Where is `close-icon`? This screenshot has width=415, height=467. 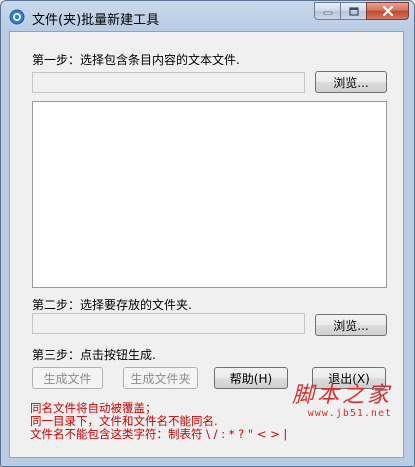
close-icon is located at coordinates (387, 11).